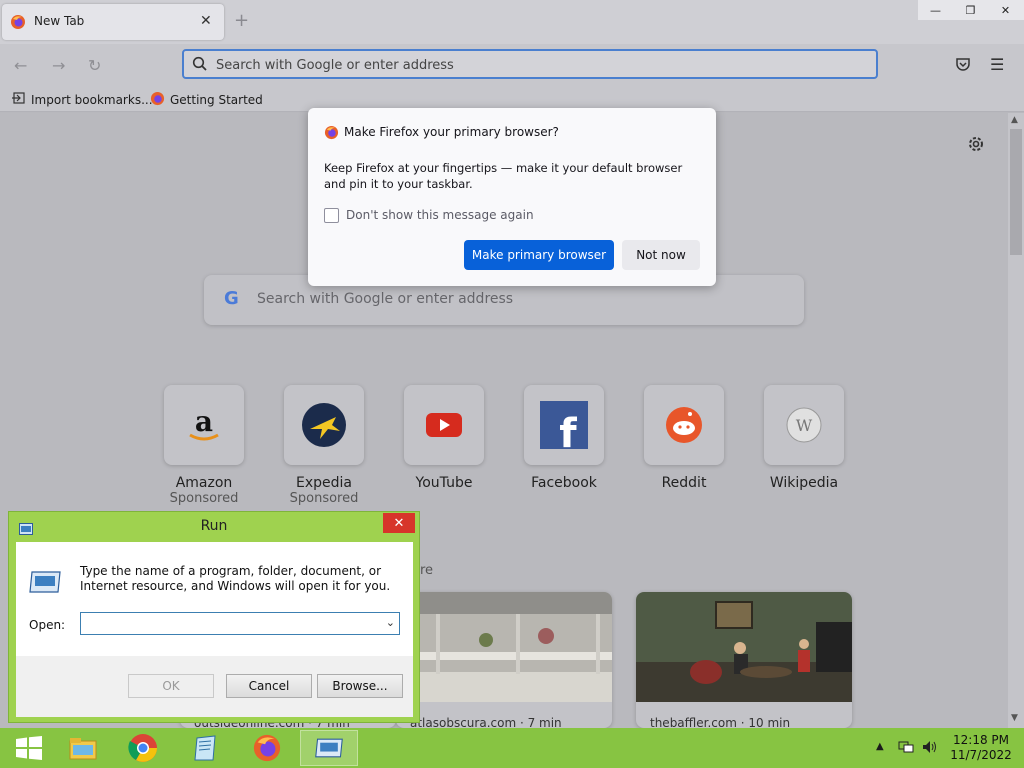 The height and width of the screenshot is (768, 1024). What do you see at coordinates (1016, 192) in the screenshot?
I see `scrollbar-thumb` at bounding box center [1016, 192].